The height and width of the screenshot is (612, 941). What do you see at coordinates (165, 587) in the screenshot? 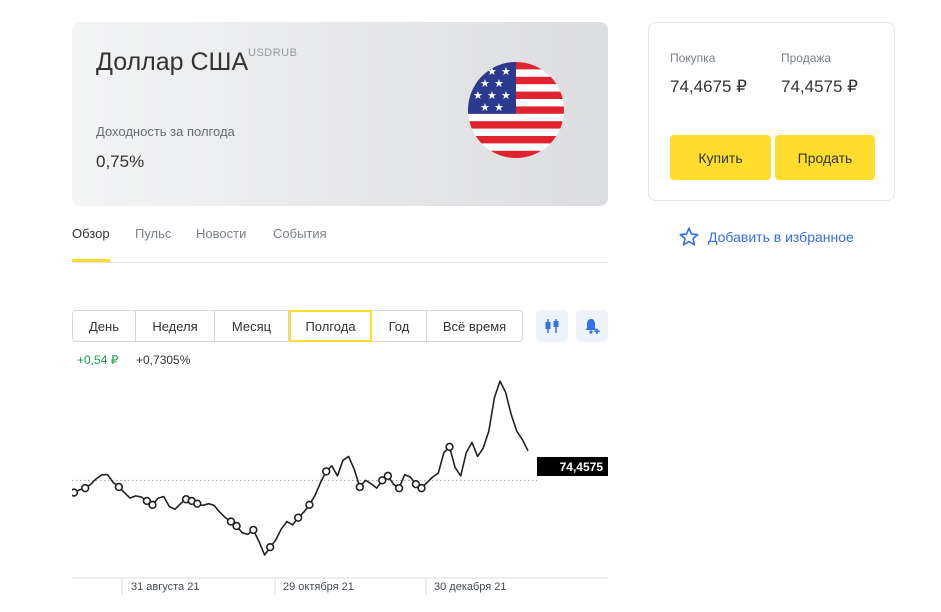
I see `x-axis-label: 31 августа 21` at bounding box center [165, 587].